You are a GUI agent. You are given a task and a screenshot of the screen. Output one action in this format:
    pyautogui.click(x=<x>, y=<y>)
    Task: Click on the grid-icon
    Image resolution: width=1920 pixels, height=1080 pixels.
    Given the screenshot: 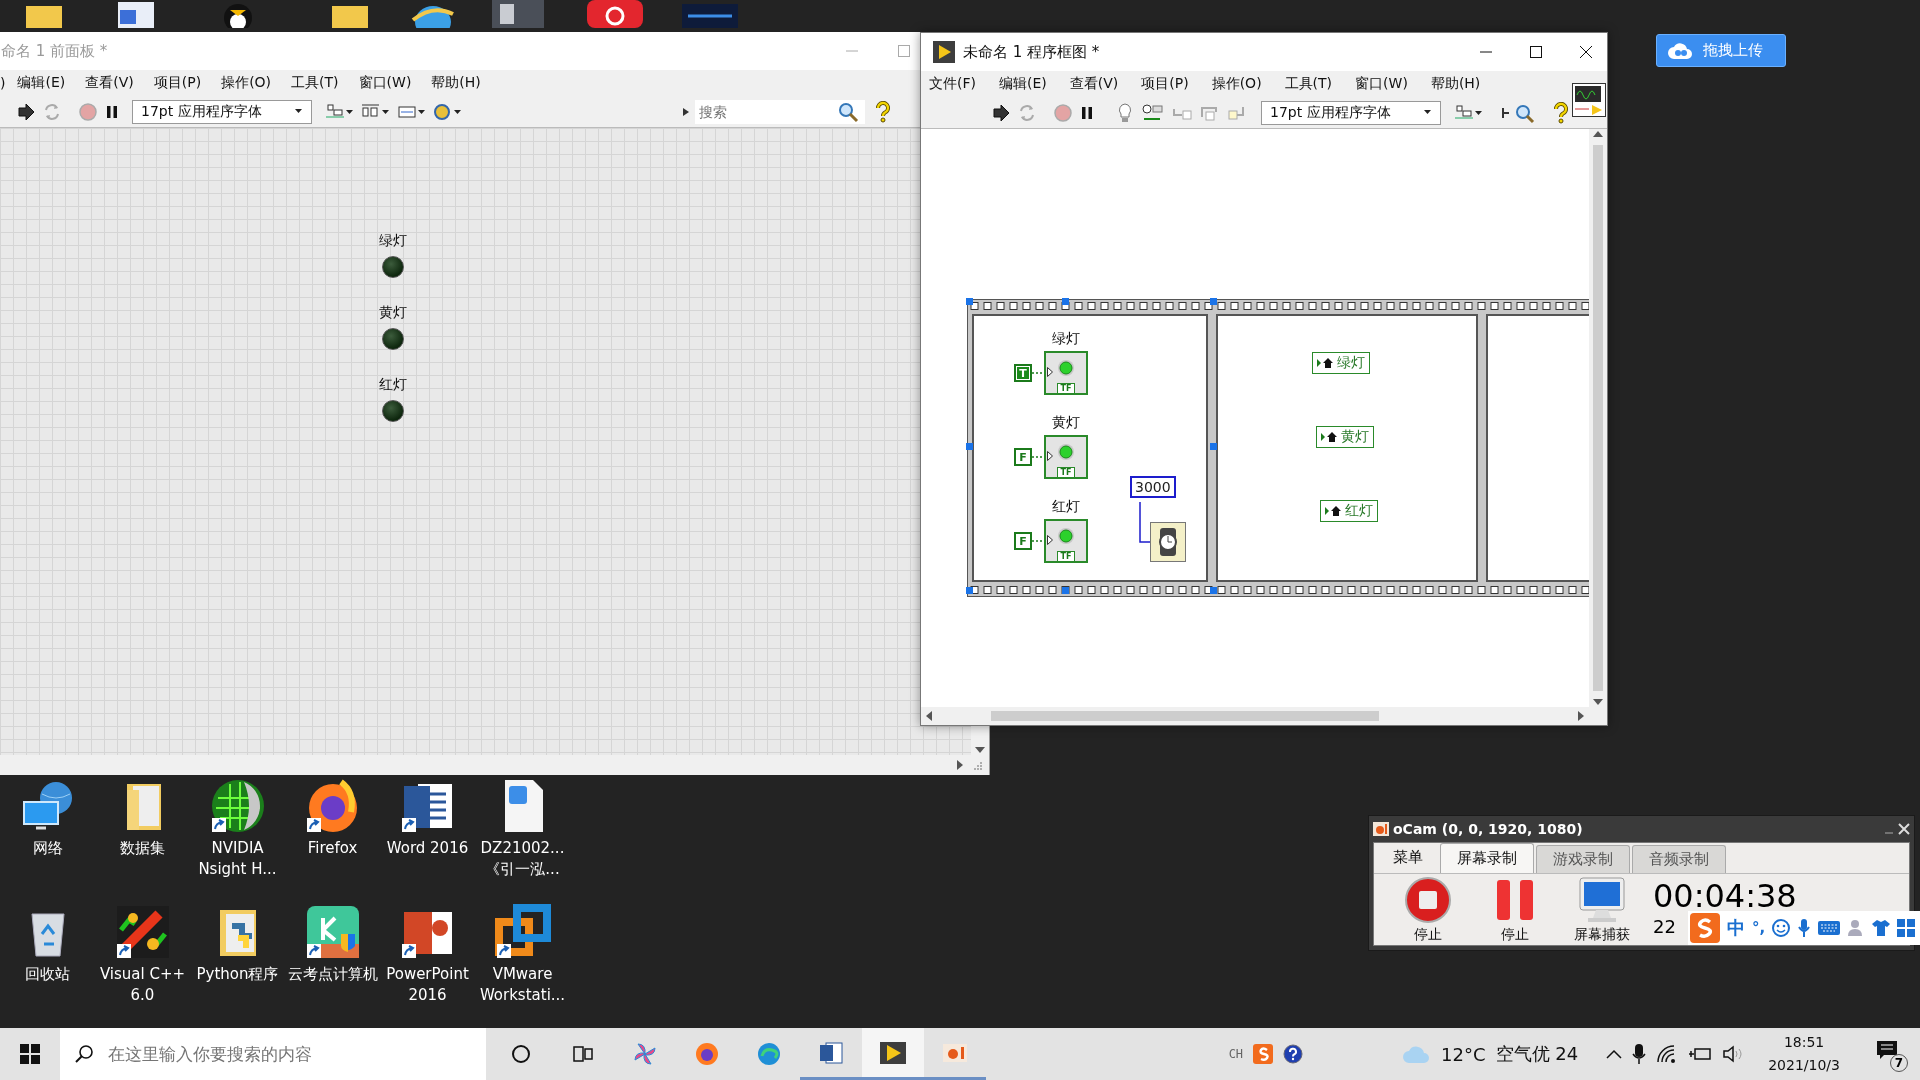 What is the action you would take?
    pyautogui.click(x=1906, y=928)
    